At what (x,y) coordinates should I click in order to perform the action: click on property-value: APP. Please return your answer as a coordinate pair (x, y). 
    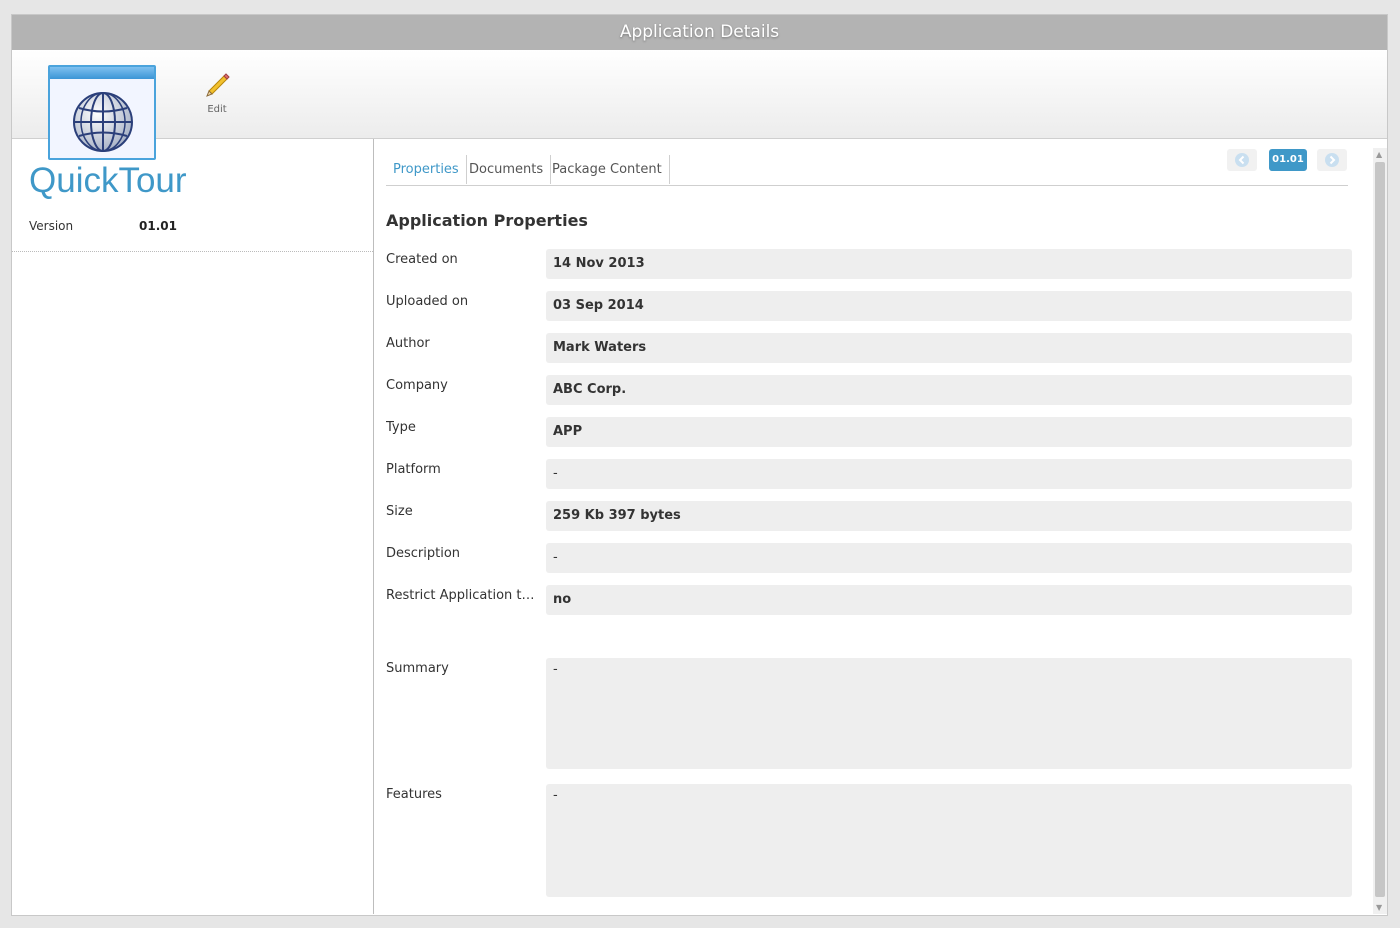
    Looking at the image, I should click on (949, 432).